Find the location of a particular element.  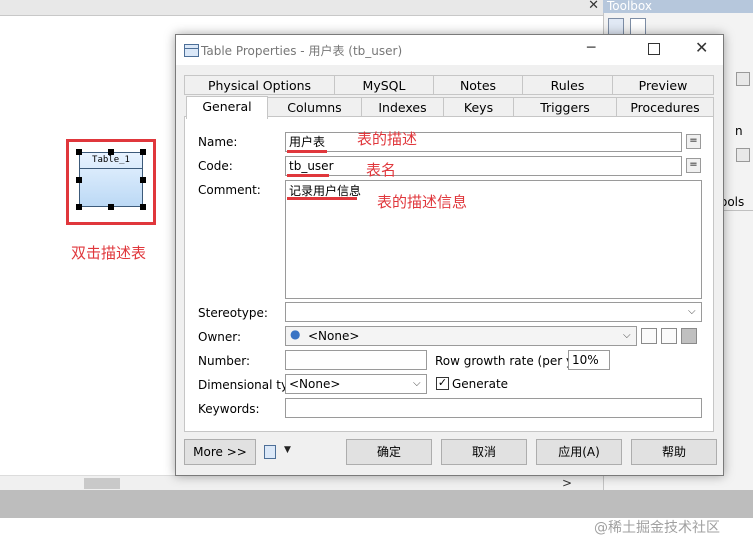

name-label: Name: is located at coordinates (218, 142).